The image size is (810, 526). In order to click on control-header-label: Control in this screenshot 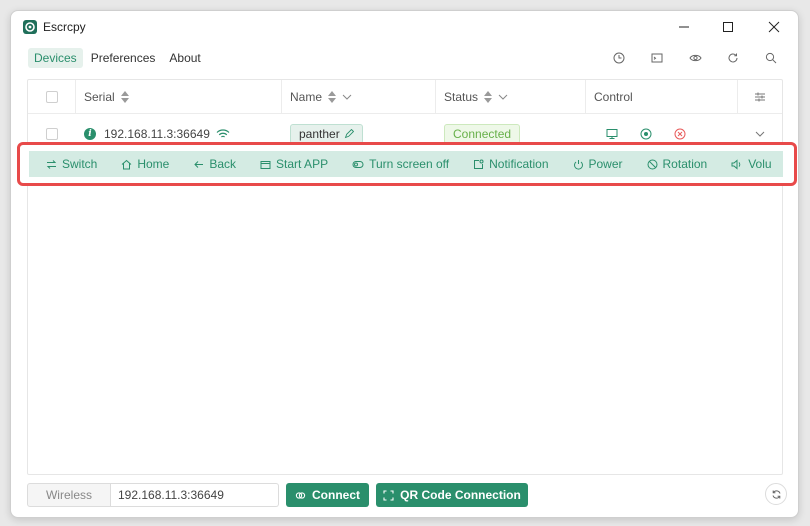, I will do `click(613, 97)`.